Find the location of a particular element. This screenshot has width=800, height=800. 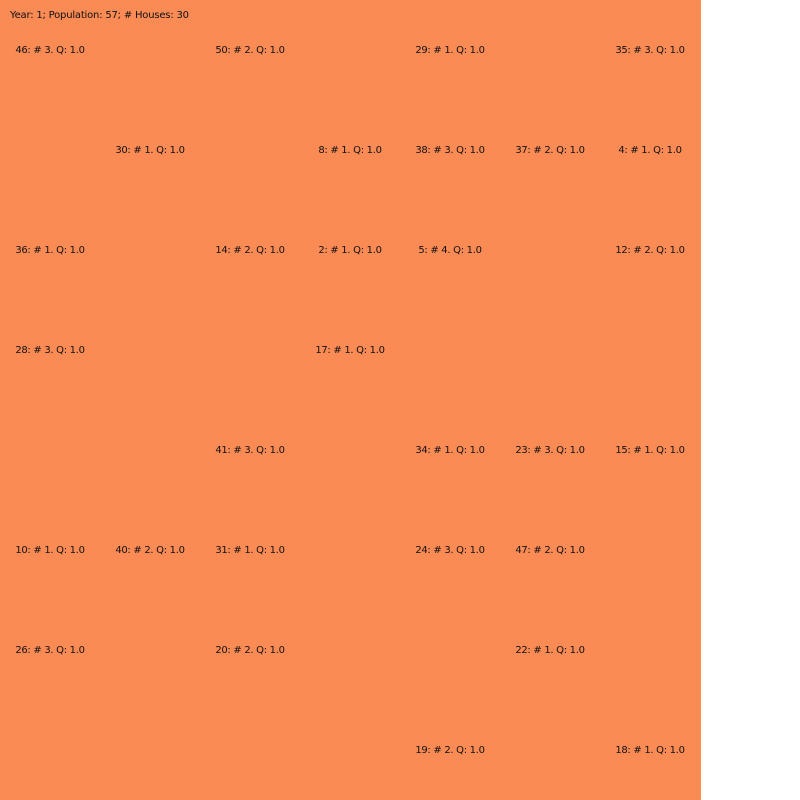

house-label: 26: # 3. Q: 1.0 is located at coordinates (50, 650).